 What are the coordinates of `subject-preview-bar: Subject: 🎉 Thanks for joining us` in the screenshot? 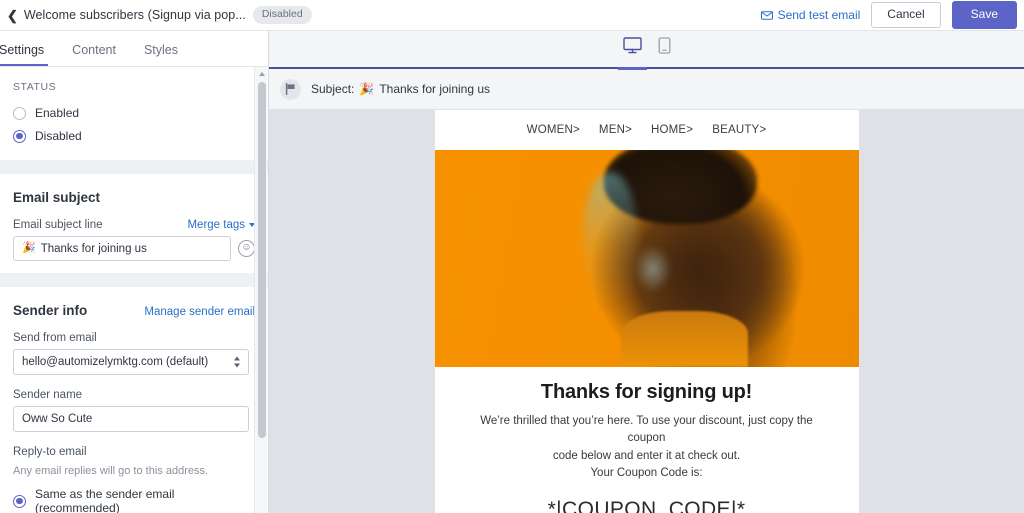 It's located at (646, 89).